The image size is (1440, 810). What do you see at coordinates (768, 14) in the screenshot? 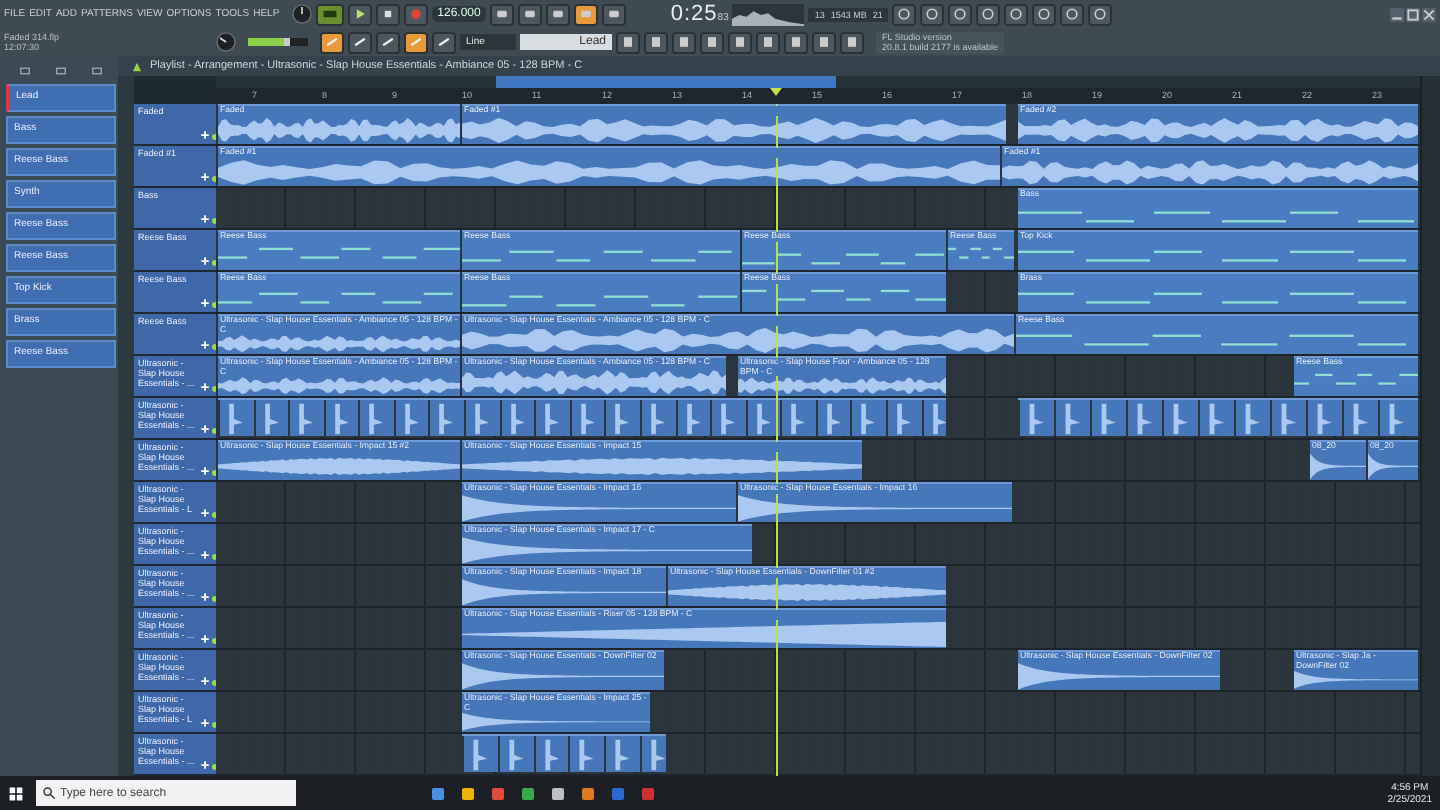
I see `output-monitor-drawing` at bounding box center [768, 14].